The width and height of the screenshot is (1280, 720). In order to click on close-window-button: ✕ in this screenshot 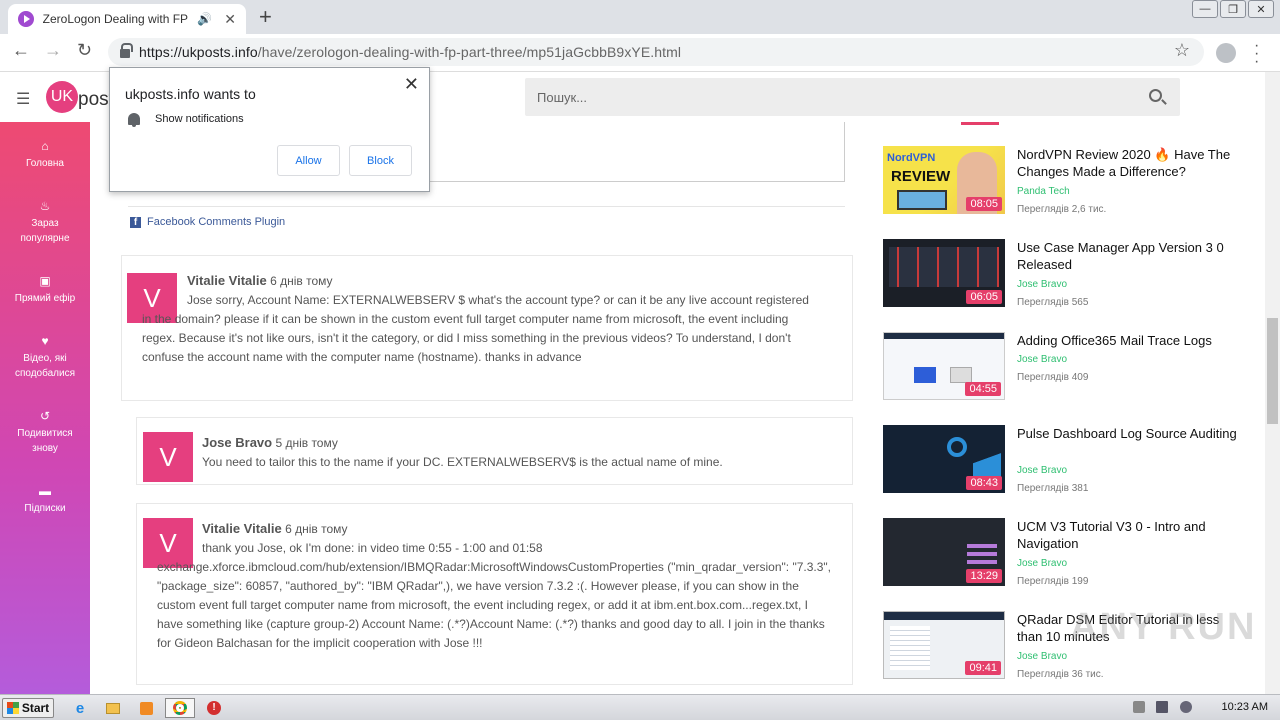, I will do `click(1261, 9)`.